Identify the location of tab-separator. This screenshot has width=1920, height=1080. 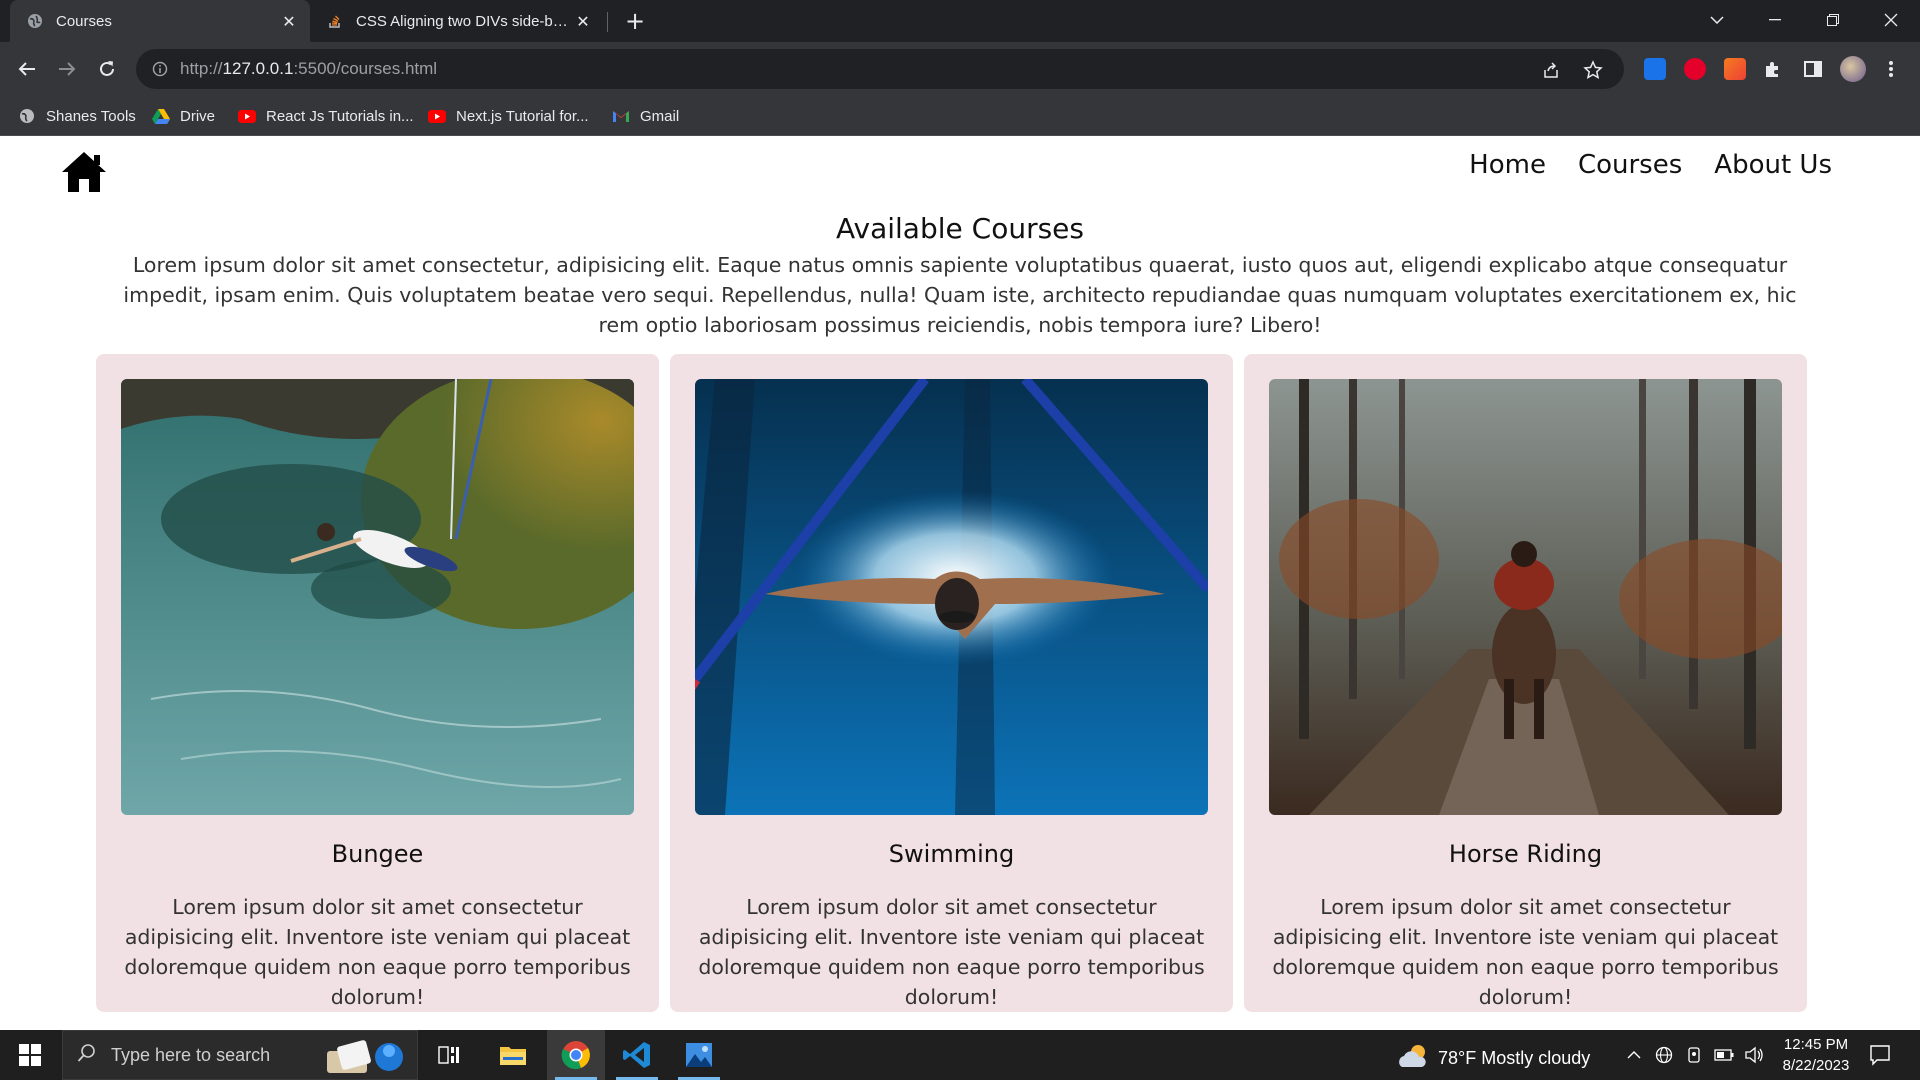
(607, 22).